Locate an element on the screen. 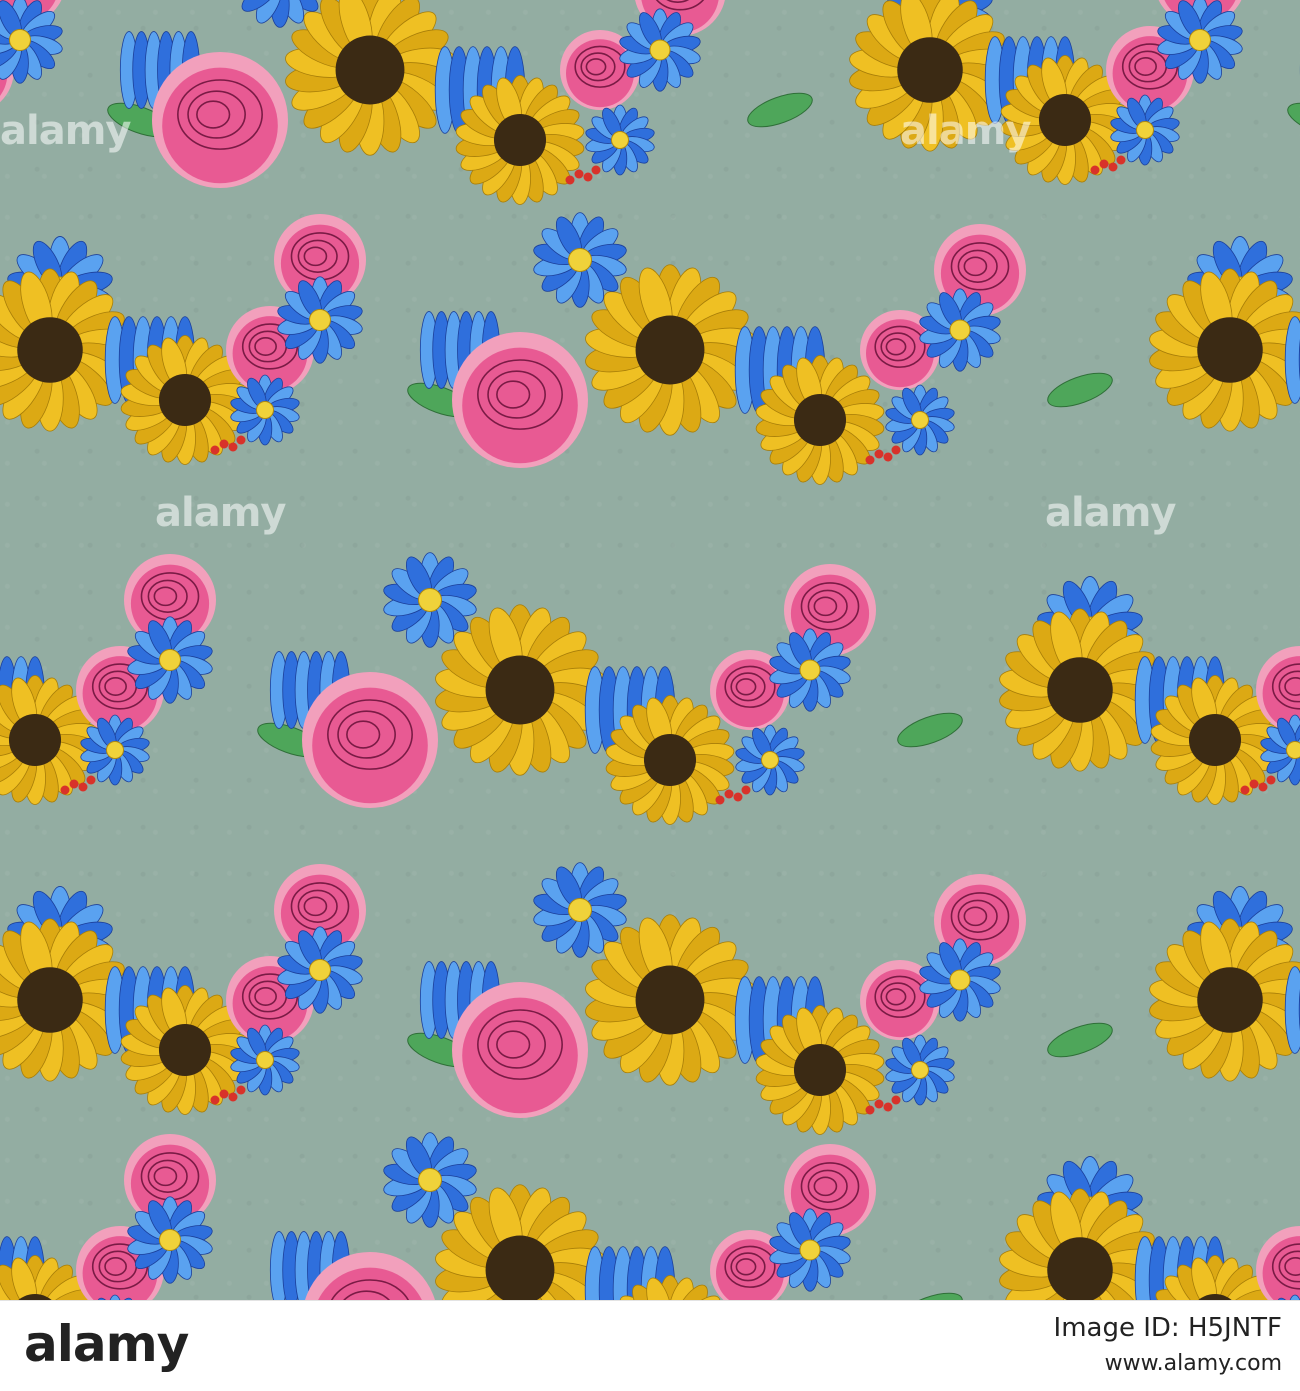  image-id: Image ID: H5JNTF is located at coordinates (1168, 1328).